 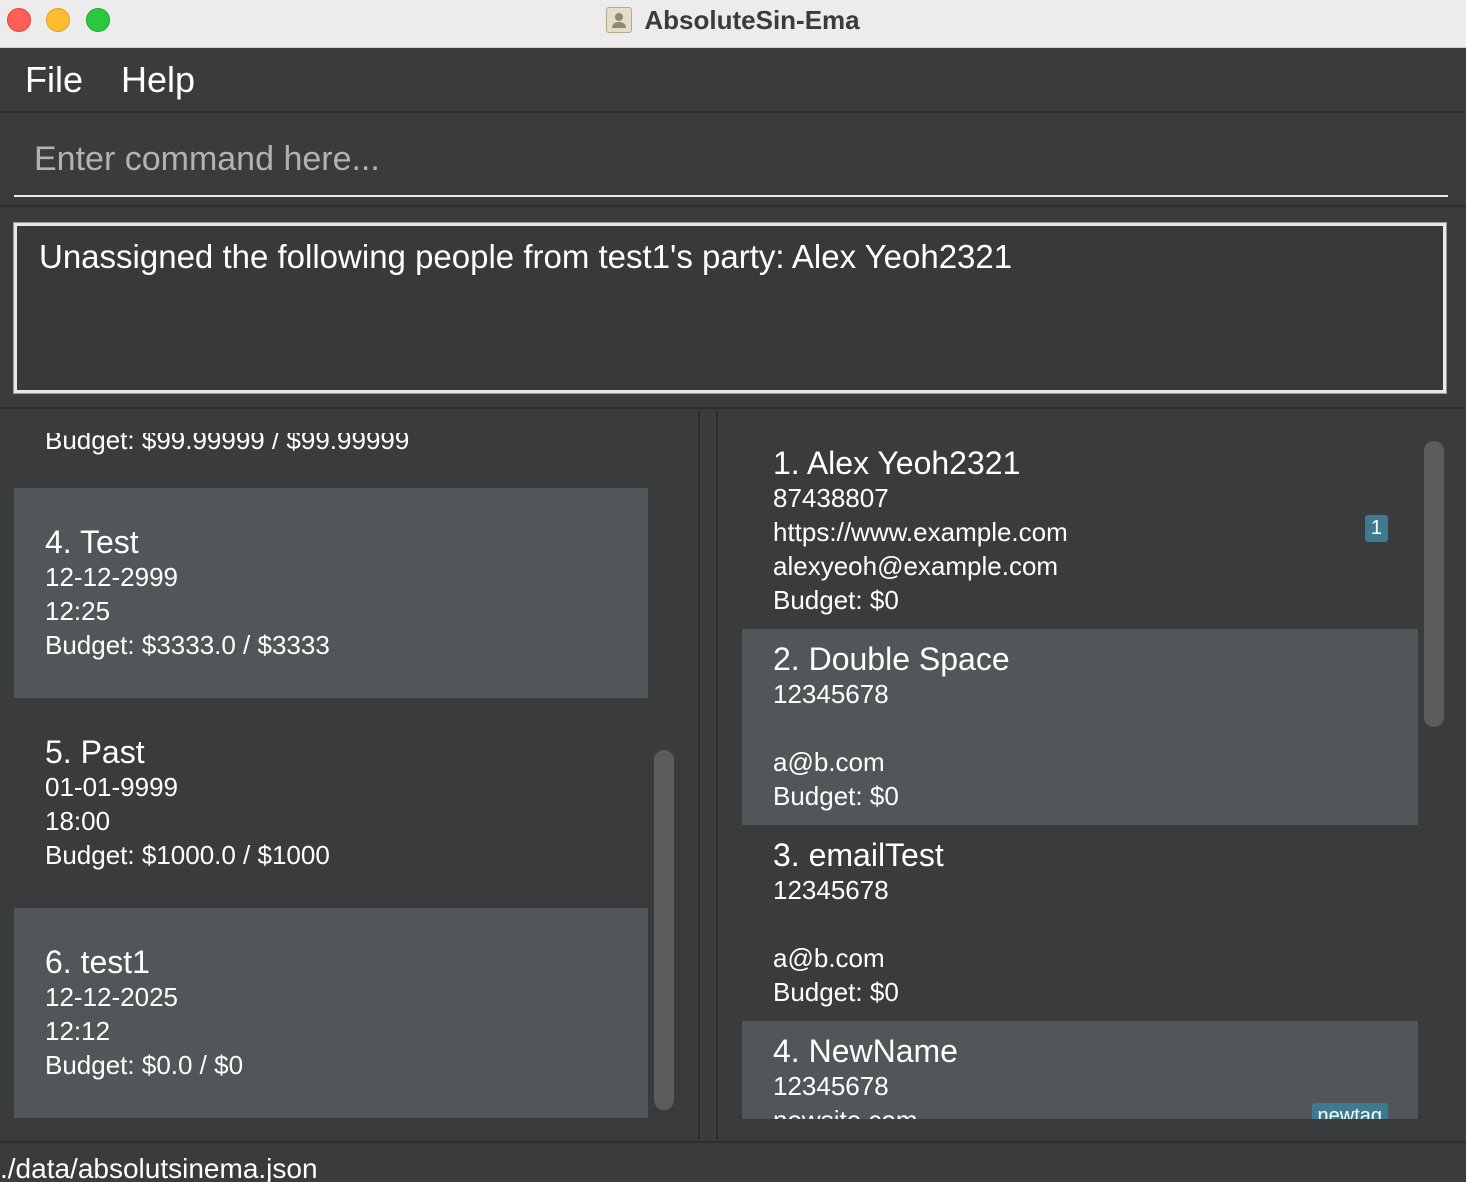 What do you see at coordinates (95, 752) in the screenshot?
I see `event-name: 5. Past` at bounding box center [95, 752].